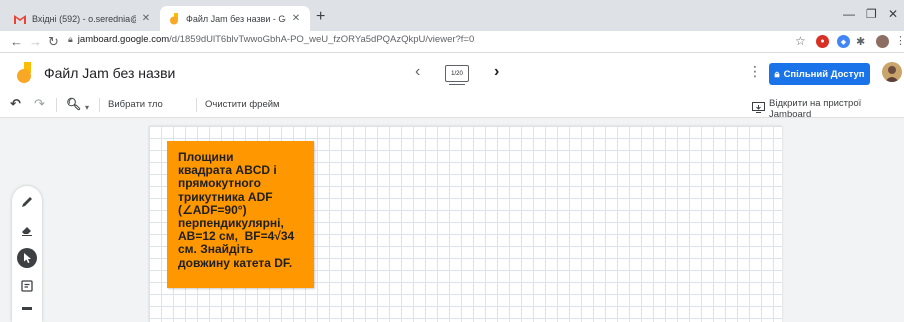 This screenshot has width=904, height=322. I want to click on browser-menu-icon: ⋮, so click(899, 41).